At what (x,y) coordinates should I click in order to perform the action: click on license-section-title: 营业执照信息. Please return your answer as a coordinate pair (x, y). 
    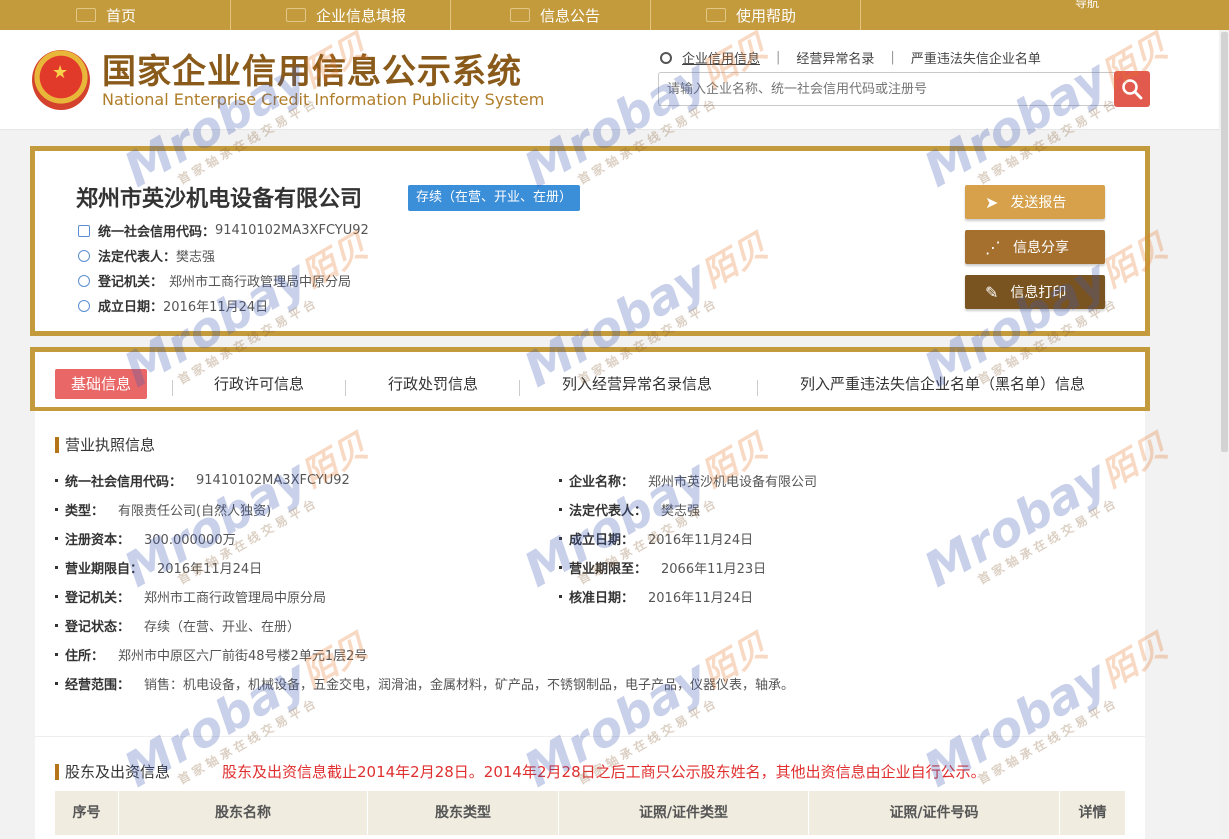
    Looking at the image, I should click on (105, 444).